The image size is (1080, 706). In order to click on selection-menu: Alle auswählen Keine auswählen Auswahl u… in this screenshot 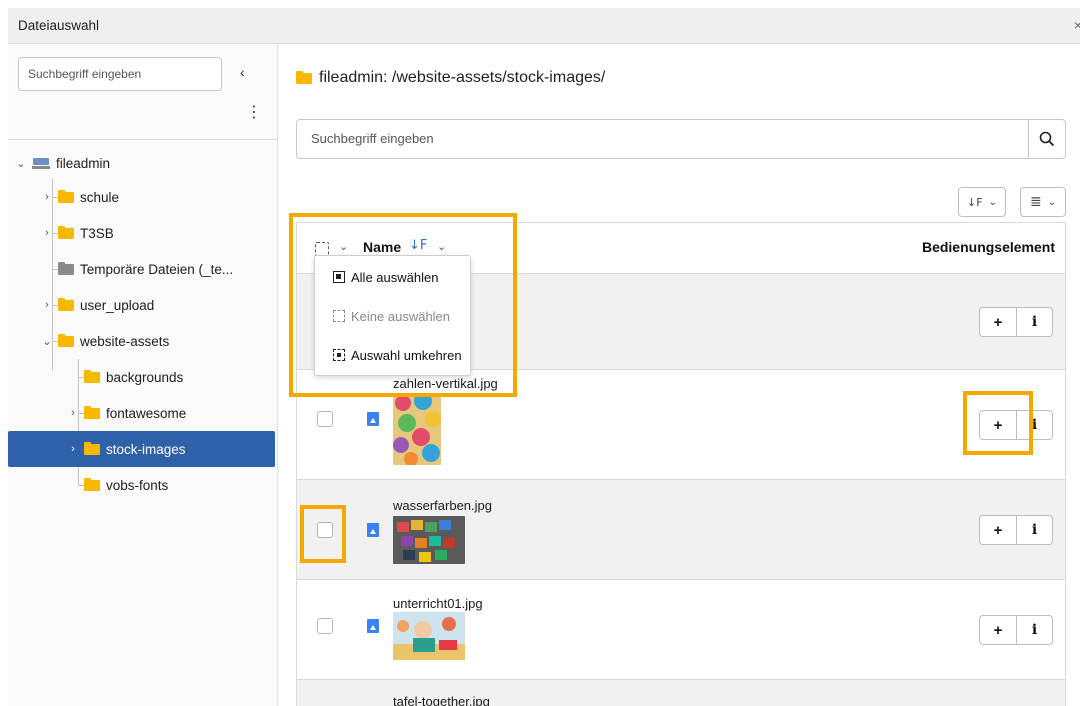, I will do `click(392, 315)`.